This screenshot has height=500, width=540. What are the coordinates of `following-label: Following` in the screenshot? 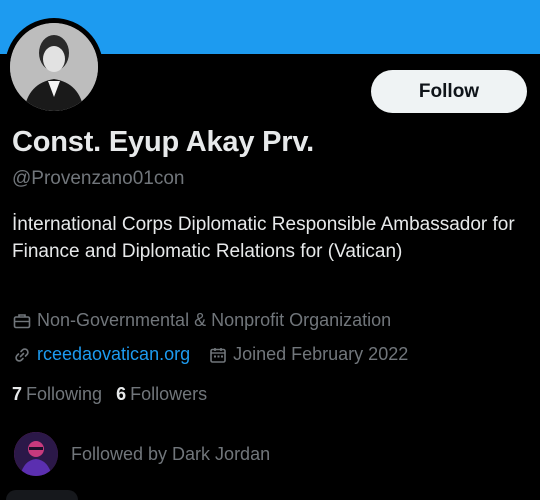 It's located at (64, 394).